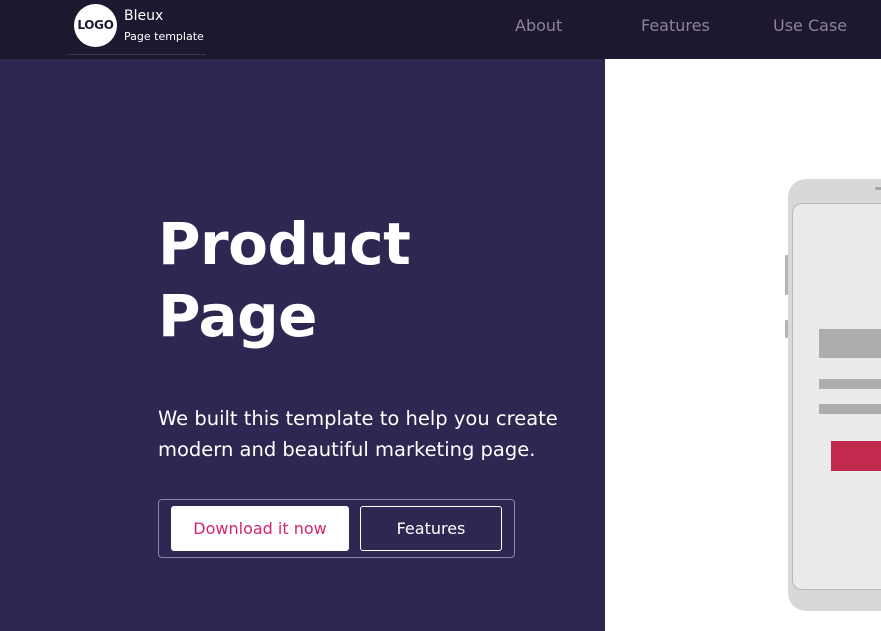 The width and height of the screenshot is (881, 631). Describe the element at coordinates (144, 16) in the screenshot. I see `brand-name: Bleux` at that location.